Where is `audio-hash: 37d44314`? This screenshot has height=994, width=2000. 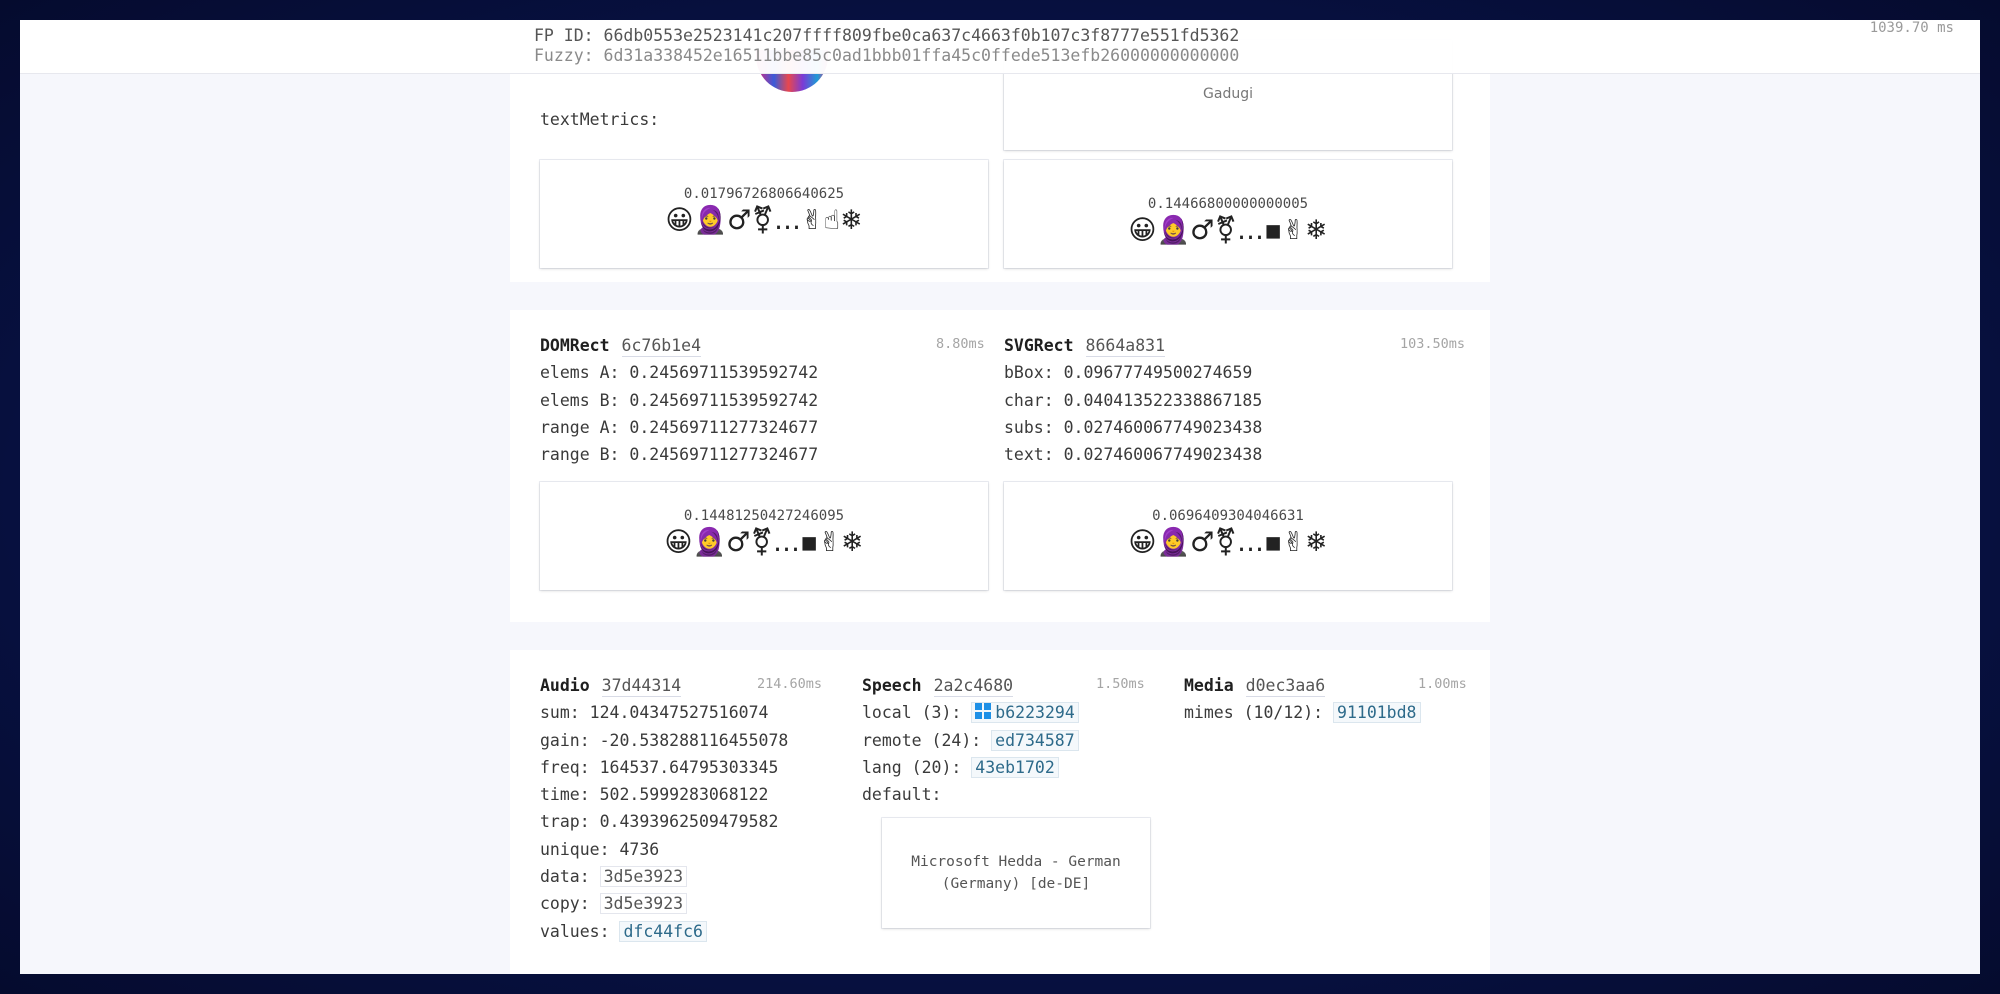
audio-hash: 37d44314 is located at coordinates (641, 686).